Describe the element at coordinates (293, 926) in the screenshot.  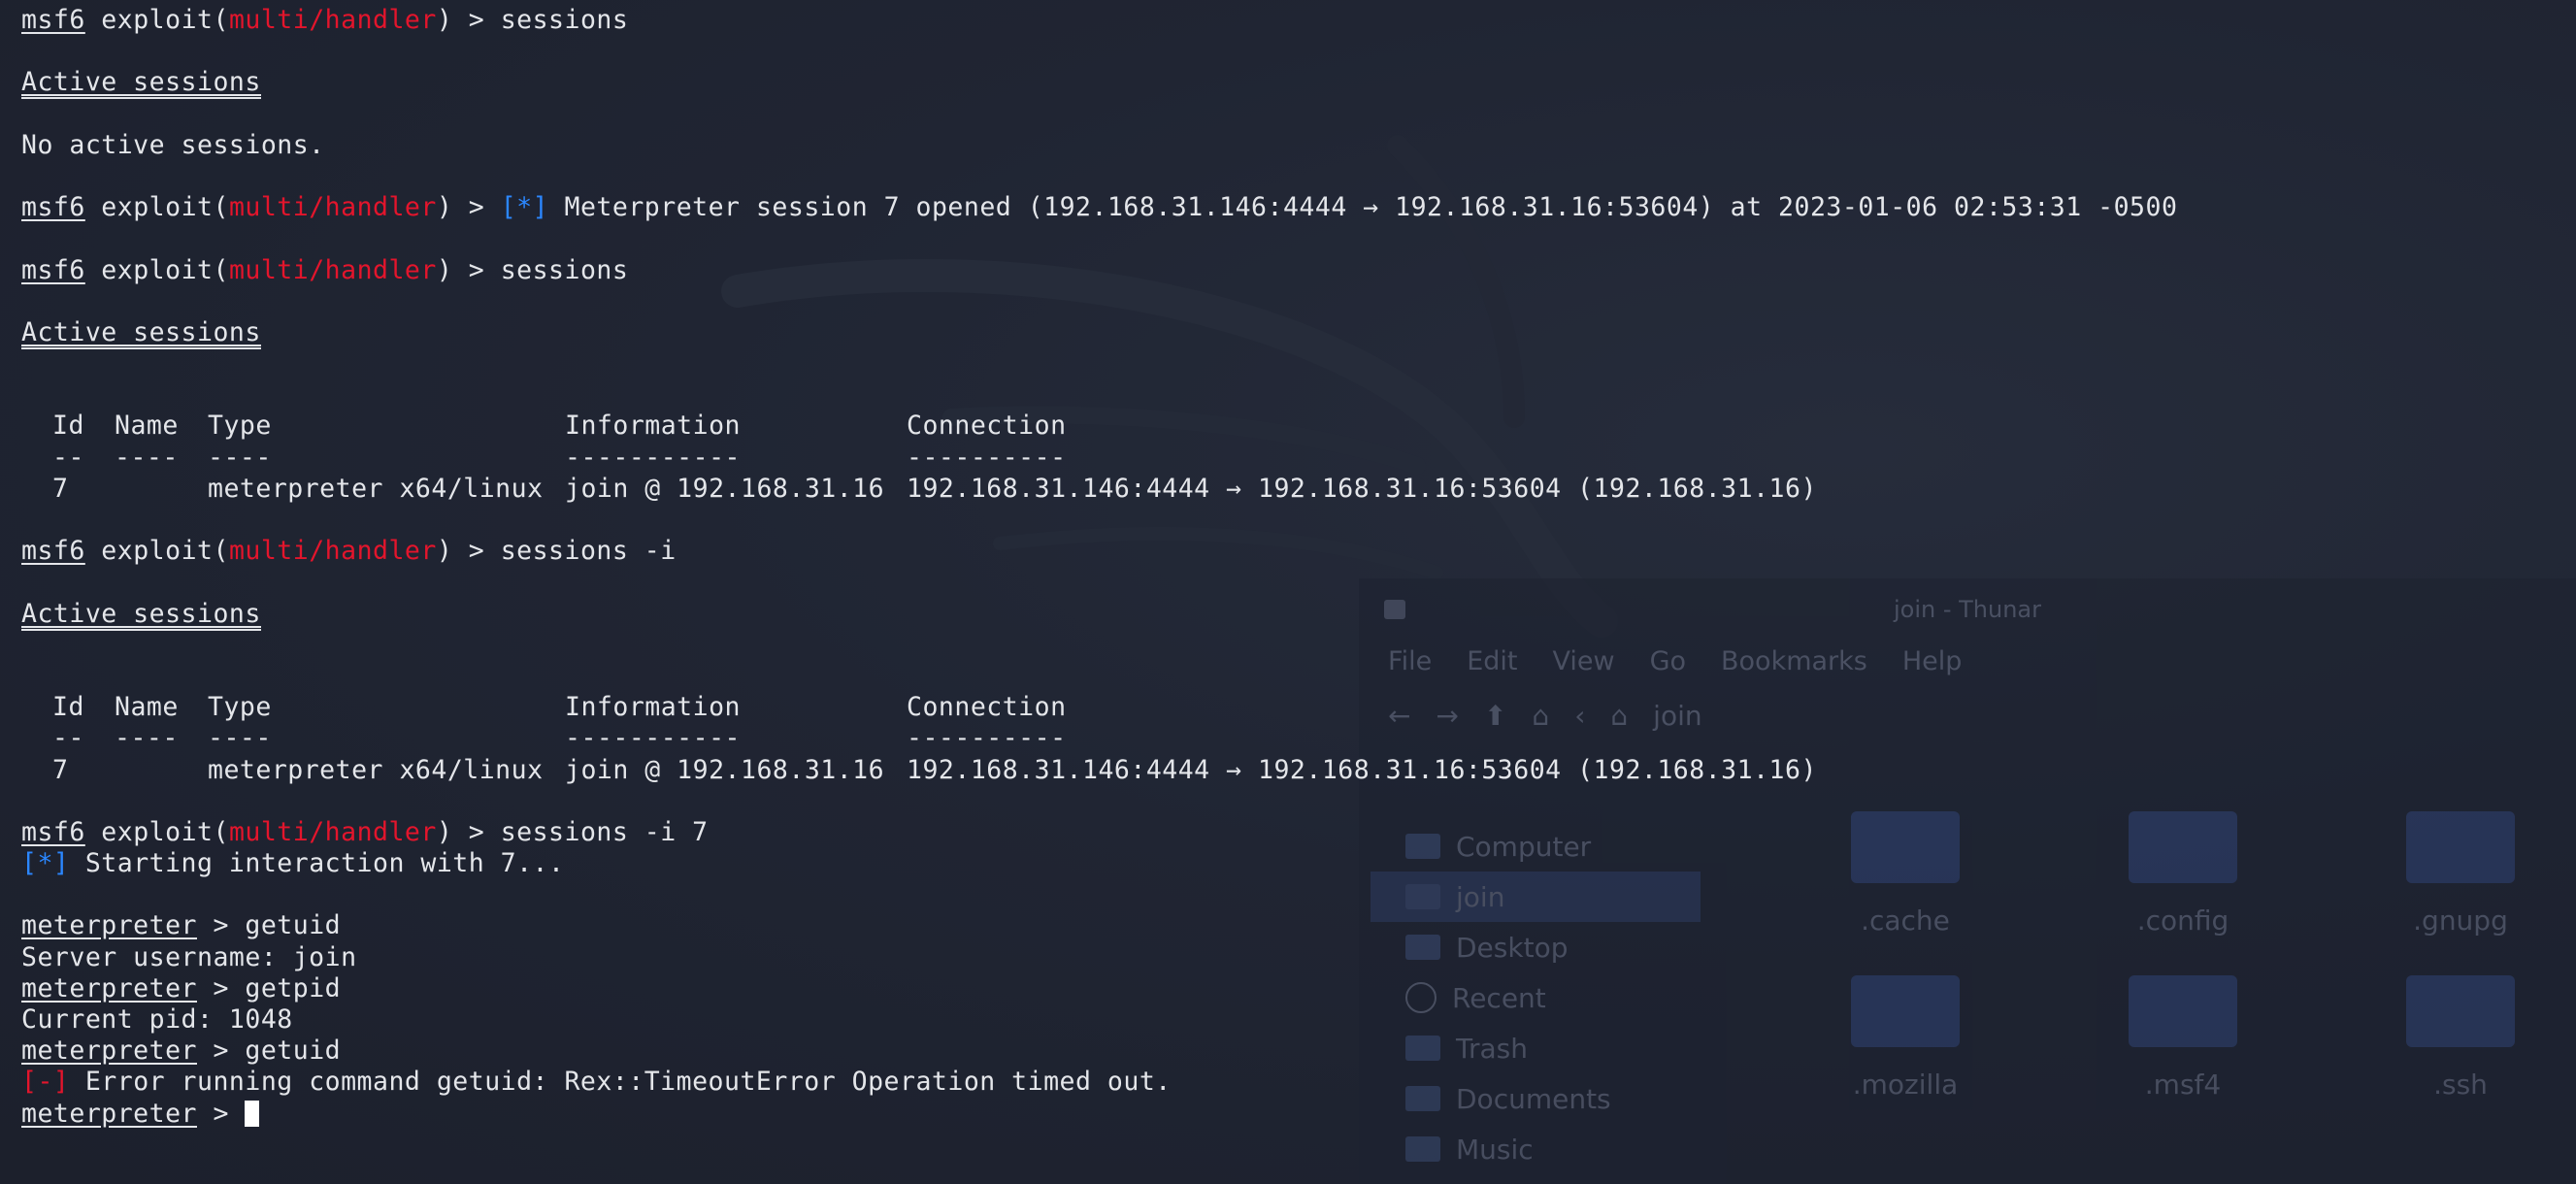
I see `command-text: getuid` at that location.